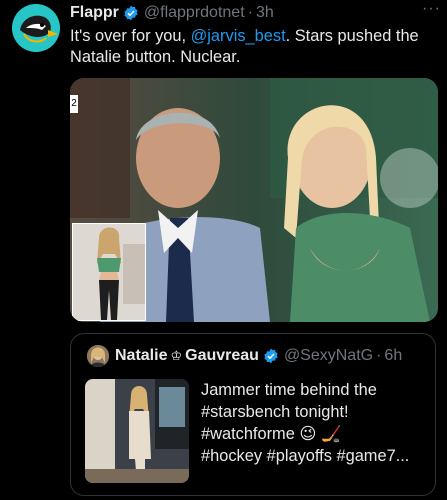 The height and width of the screenshot is (500, 447). What do you see at coordinates (222, 355) in the screenshot?
I see `quoted-author-last: Gauvreau` at bounding box center [222, 355].